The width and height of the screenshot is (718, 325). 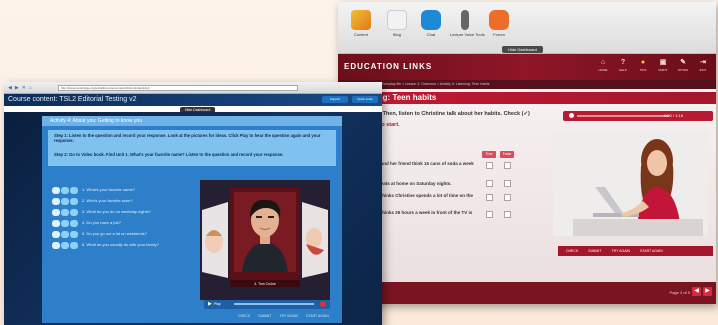 I want to click on audio-progress, so click(x=623, y=116).